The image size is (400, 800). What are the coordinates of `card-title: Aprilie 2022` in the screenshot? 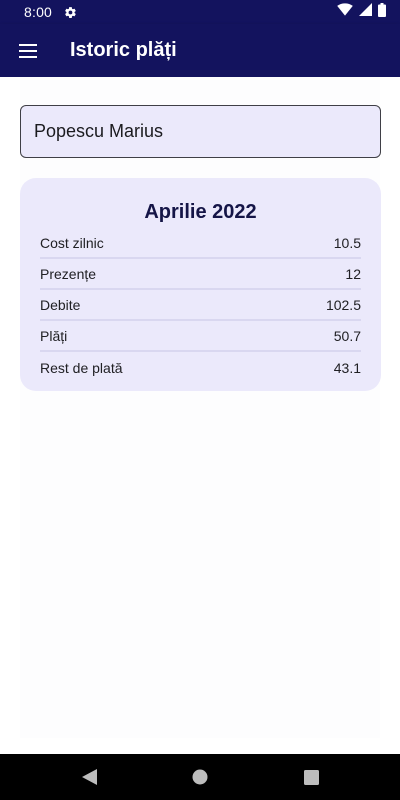 It's located at (200, 212).